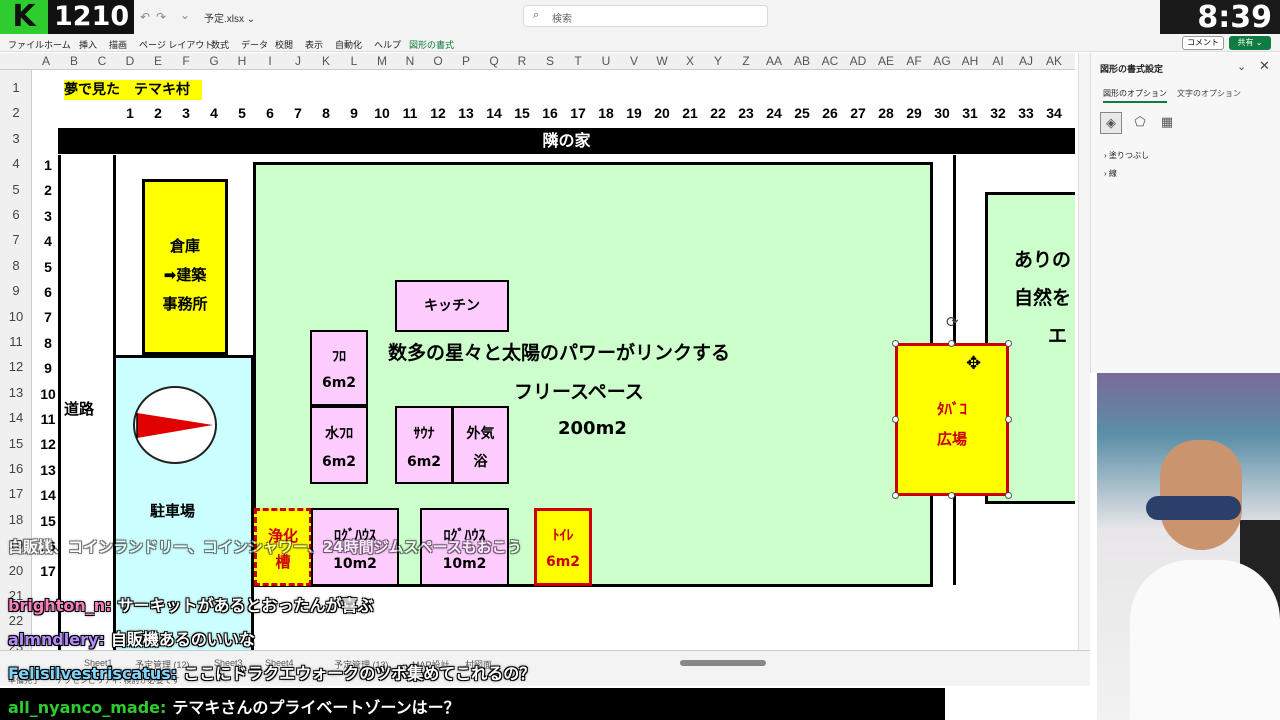 The width and height of the screenshot is (1280, 720). Describe the element at coordinates (914, 113) in the screenshot. I see `grid-column-number: 29` at that location.